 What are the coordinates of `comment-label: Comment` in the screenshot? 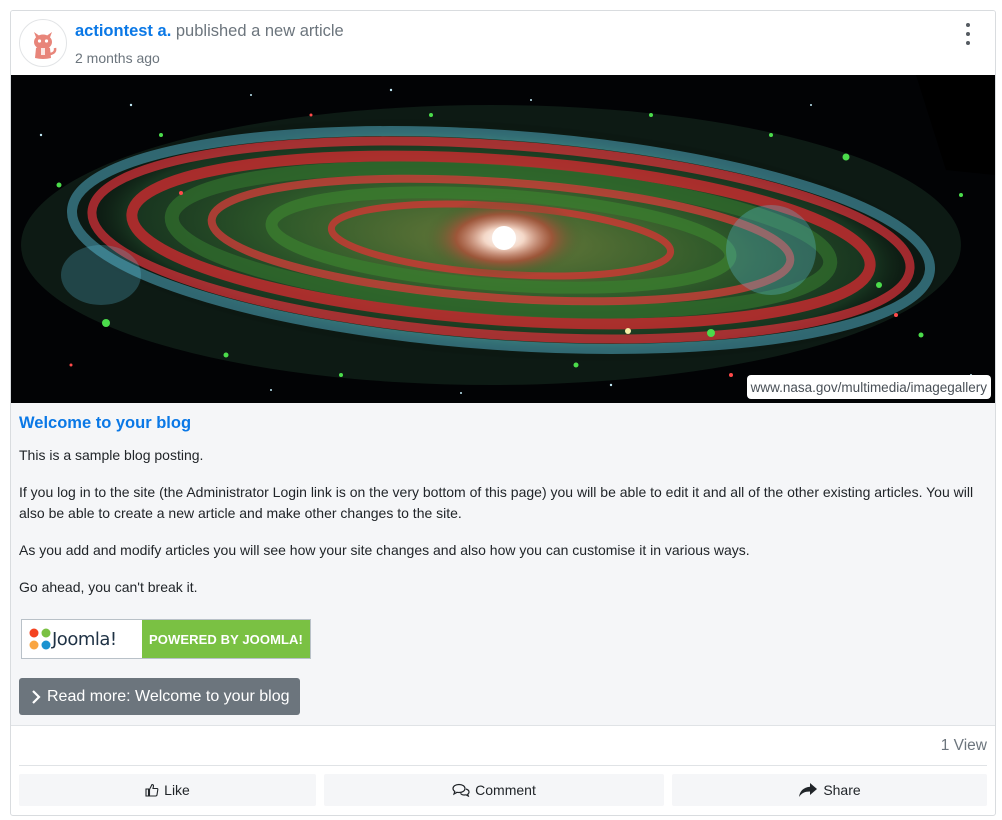 It's located at (505, 790).